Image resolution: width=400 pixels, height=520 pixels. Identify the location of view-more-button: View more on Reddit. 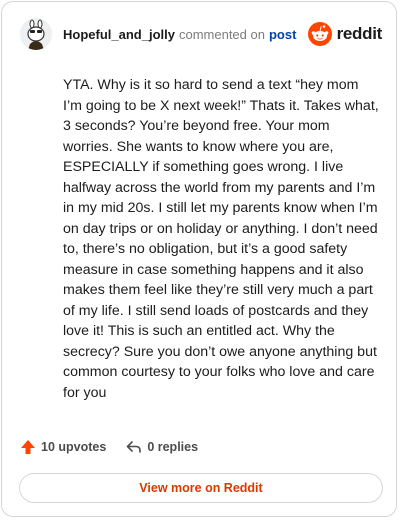
(201, 488).